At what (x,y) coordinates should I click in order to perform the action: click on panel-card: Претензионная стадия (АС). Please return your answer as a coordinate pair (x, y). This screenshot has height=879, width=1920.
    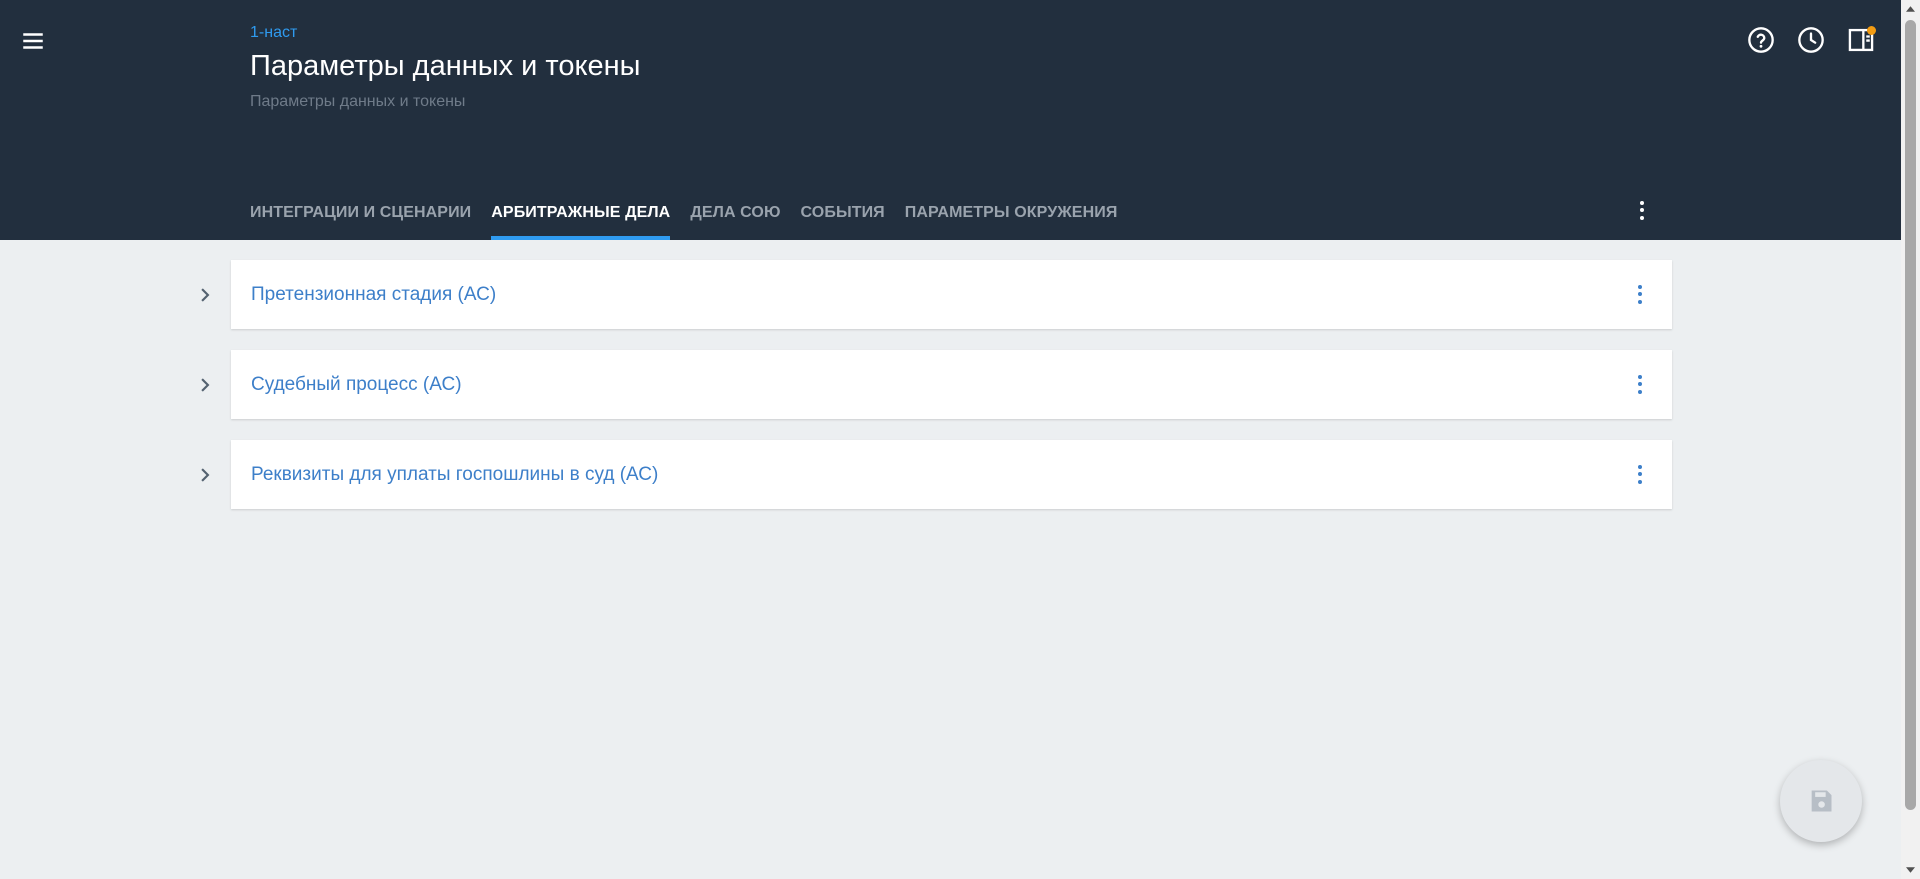
    Looking at the image, I should click on (951, 294).